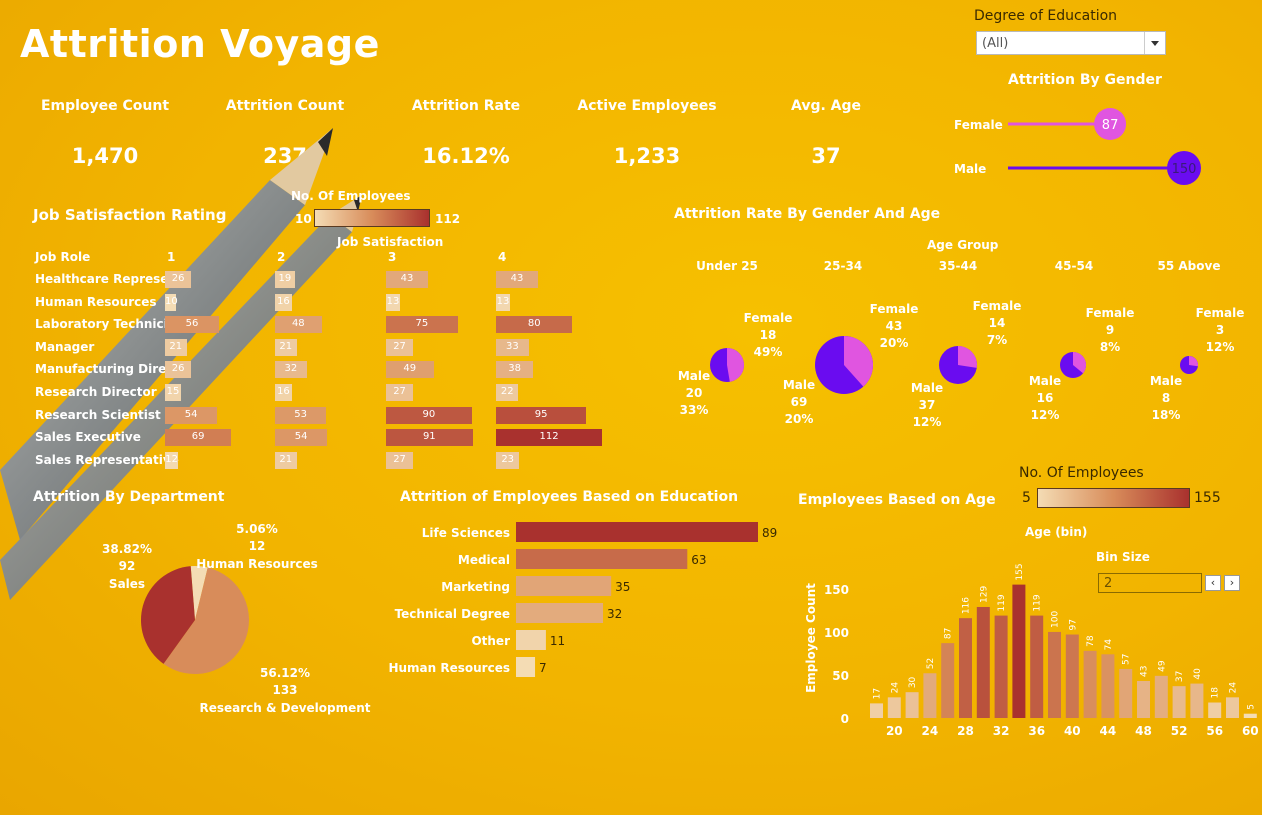 This screenshot has width=1262, height=815. Describe the element at coordinates (1220, 330) in the screenshot. I see `female-count: 3` at that location.